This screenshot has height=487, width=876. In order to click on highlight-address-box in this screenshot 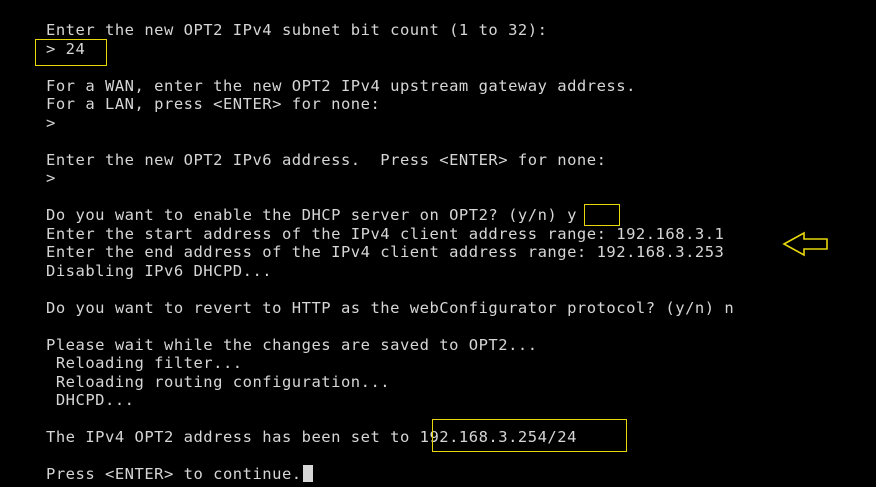, I will do `click(529, 435)`.